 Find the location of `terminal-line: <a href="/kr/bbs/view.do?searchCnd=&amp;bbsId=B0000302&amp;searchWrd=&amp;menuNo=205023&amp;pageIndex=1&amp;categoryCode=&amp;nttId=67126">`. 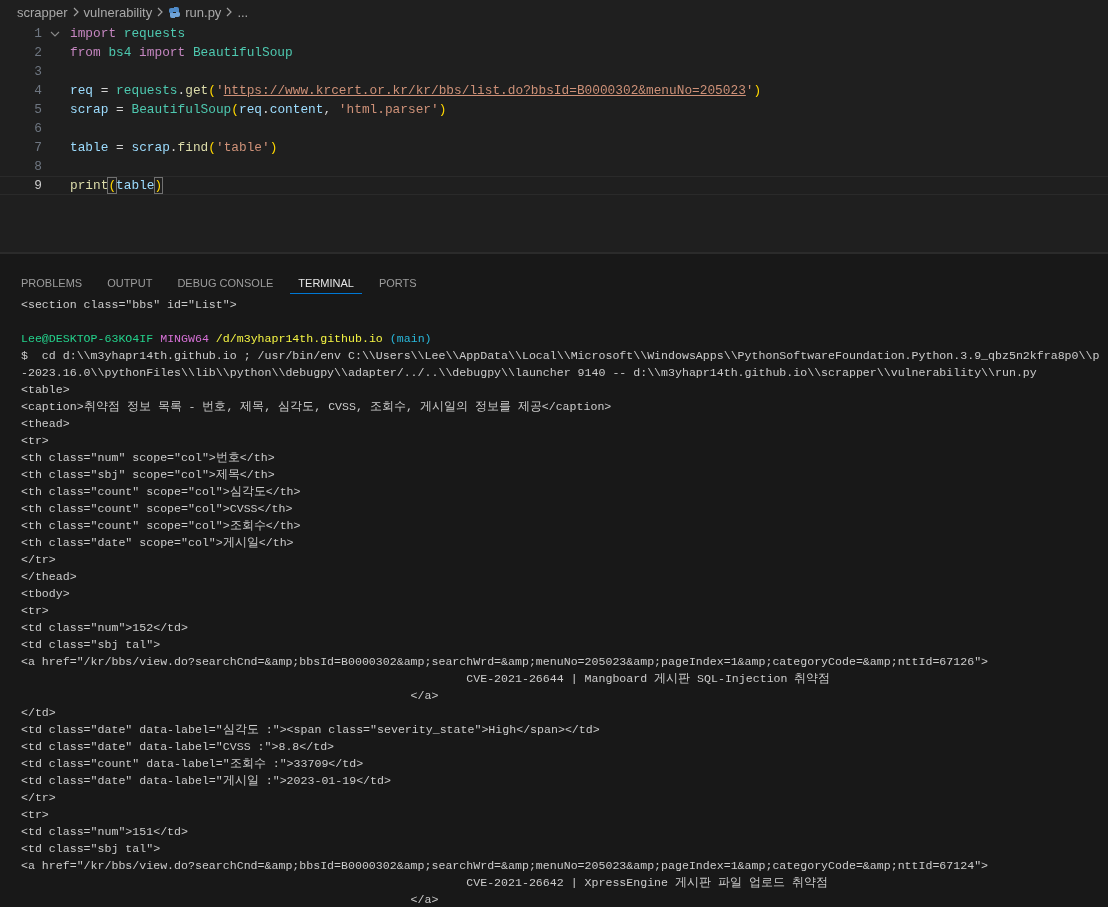

terminal-line: <a href="/kr/bbs/view.do?searchCnd=&amp;bbsId=B0000302&amp;searchWrd=&amp;menuNo=205023&amp;pageIndex=1&amp;categoryCode=&amp;nttId=67126"> is located at coordinates (505, 661).